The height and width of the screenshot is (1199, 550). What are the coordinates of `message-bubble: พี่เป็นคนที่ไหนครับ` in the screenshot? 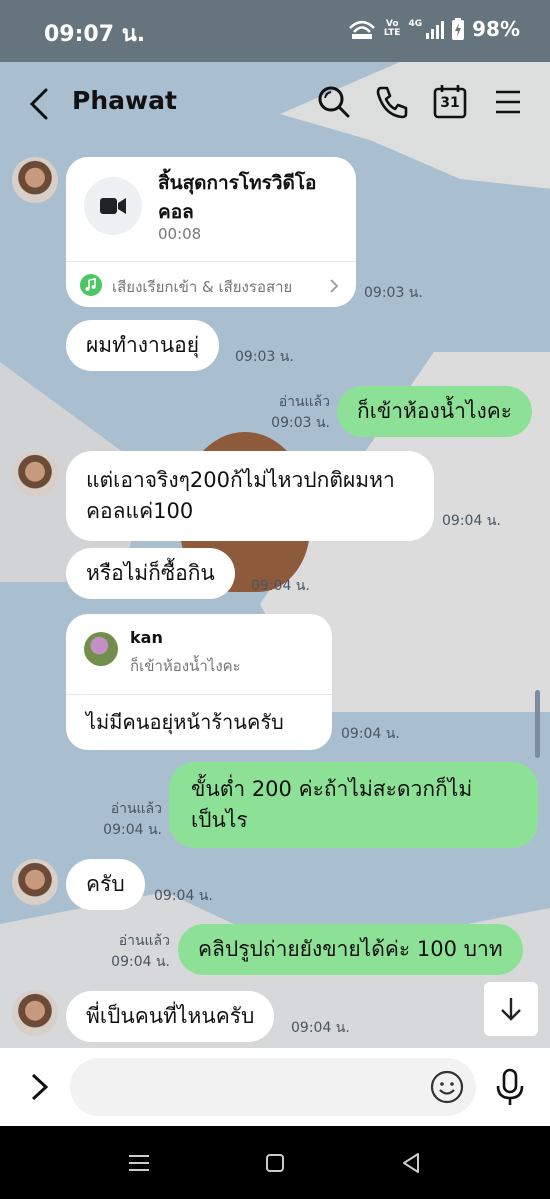 It's located at (170, 1016).